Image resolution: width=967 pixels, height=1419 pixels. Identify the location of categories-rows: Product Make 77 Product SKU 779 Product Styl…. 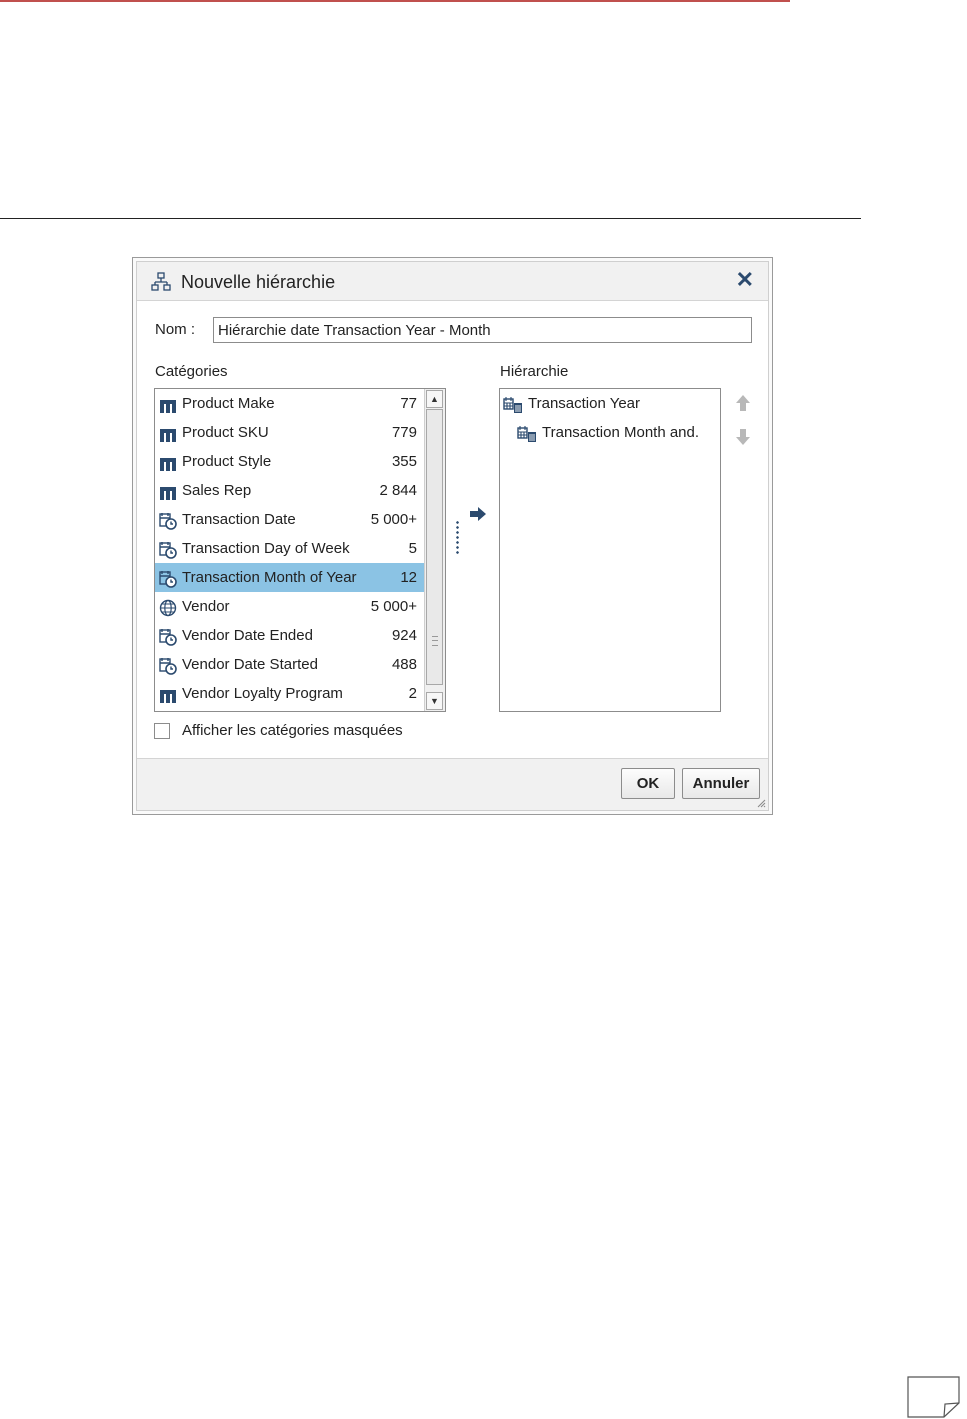
(290, 548).